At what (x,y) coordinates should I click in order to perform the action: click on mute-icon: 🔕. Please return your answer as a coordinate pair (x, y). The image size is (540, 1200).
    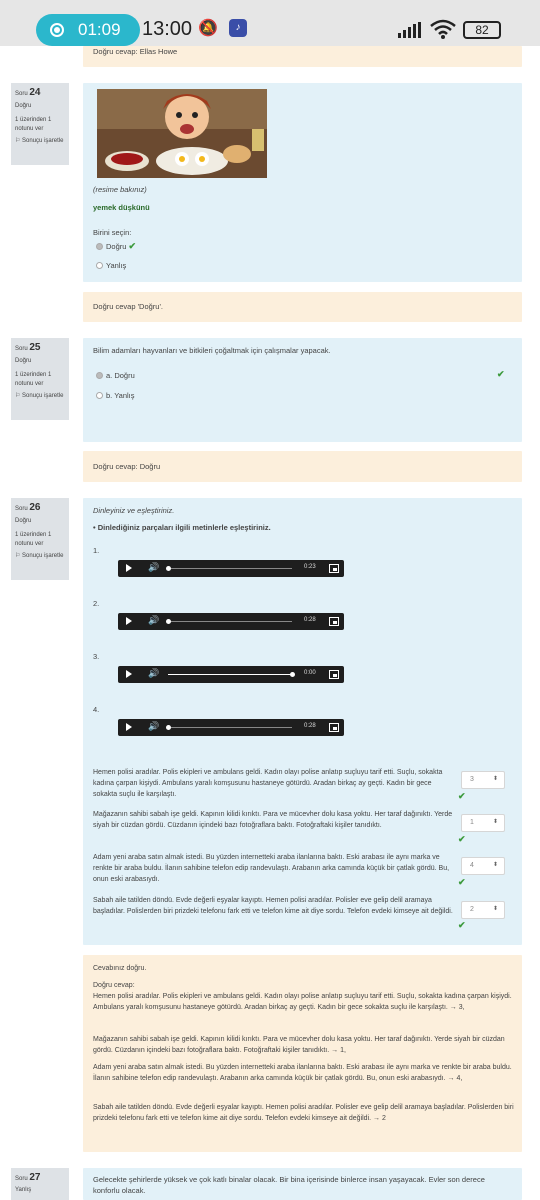
    Looking at the image, I should click on (208, 28).